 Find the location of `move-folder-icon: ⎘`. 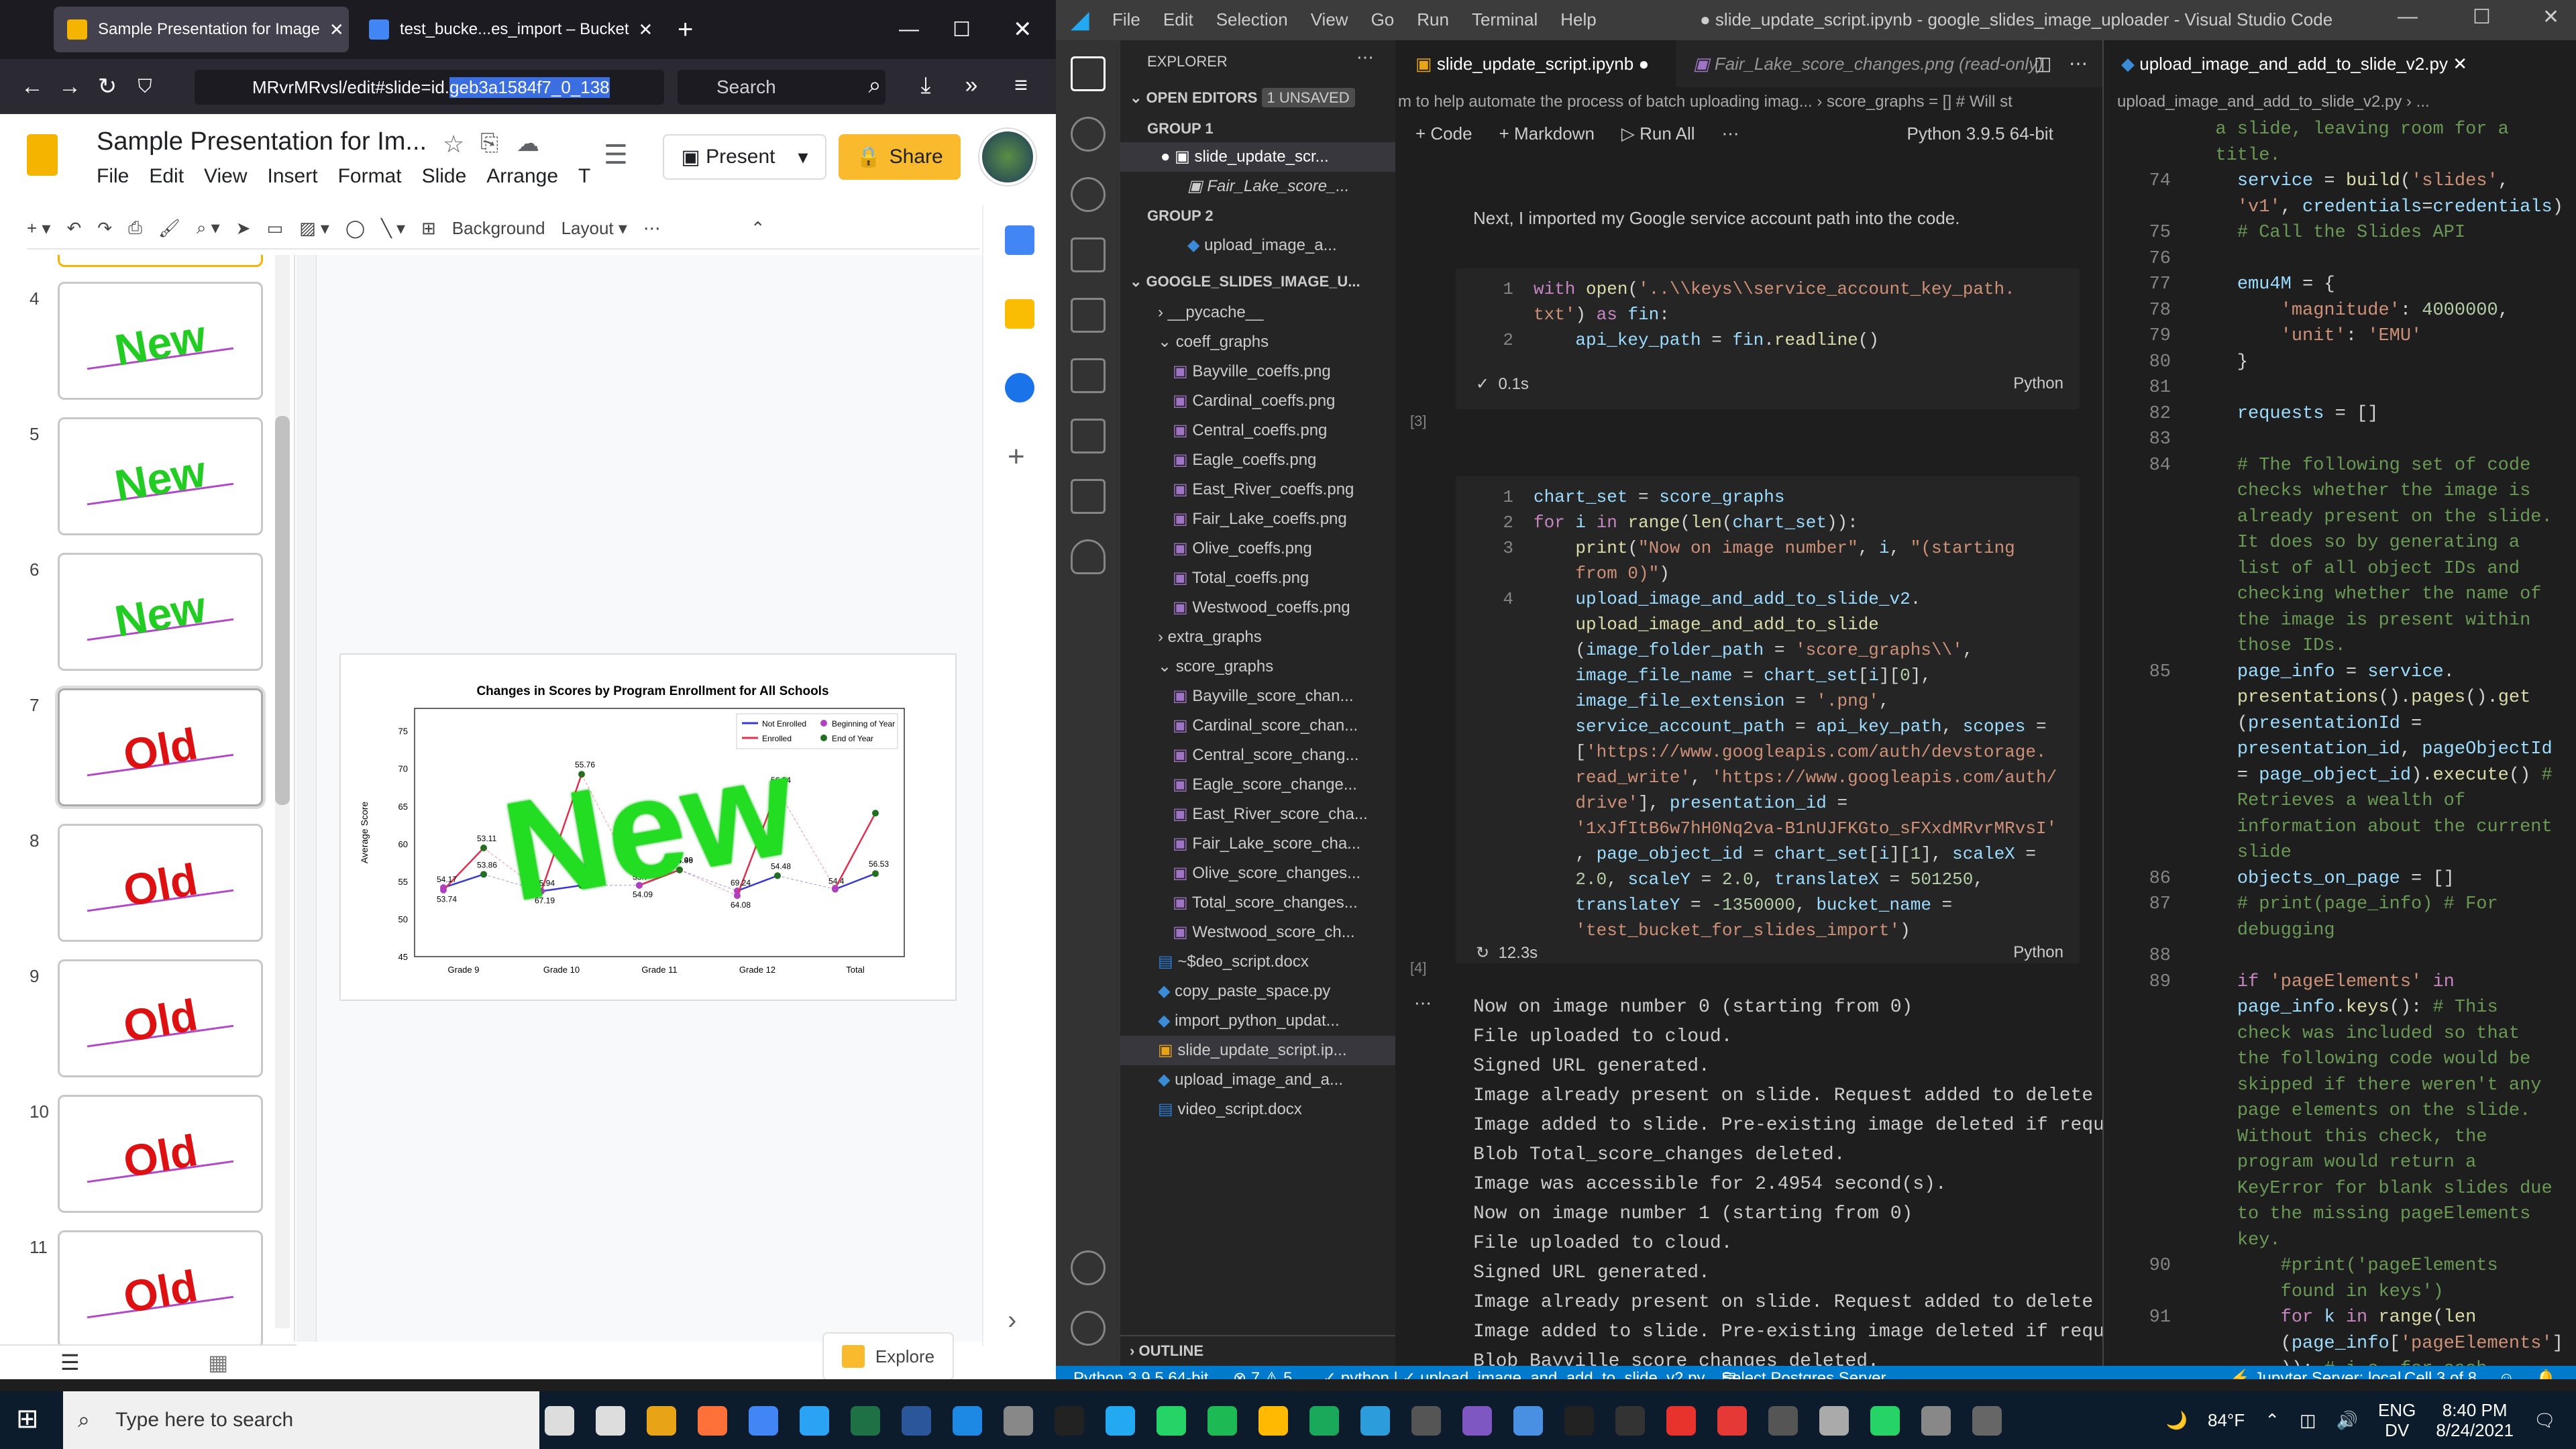

move-folder-icon: ⎘ is located at coordinates (489, 143).